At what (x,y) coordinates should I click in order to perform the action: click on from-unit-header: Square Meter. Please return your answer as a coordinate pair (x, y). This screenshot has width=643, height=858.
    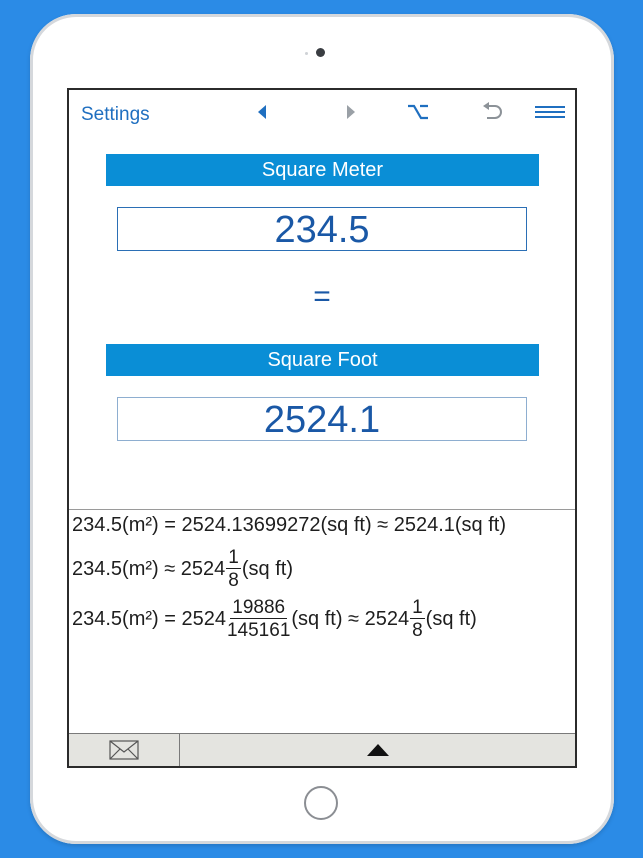
    Looking at the image, I should click on (322, 170).